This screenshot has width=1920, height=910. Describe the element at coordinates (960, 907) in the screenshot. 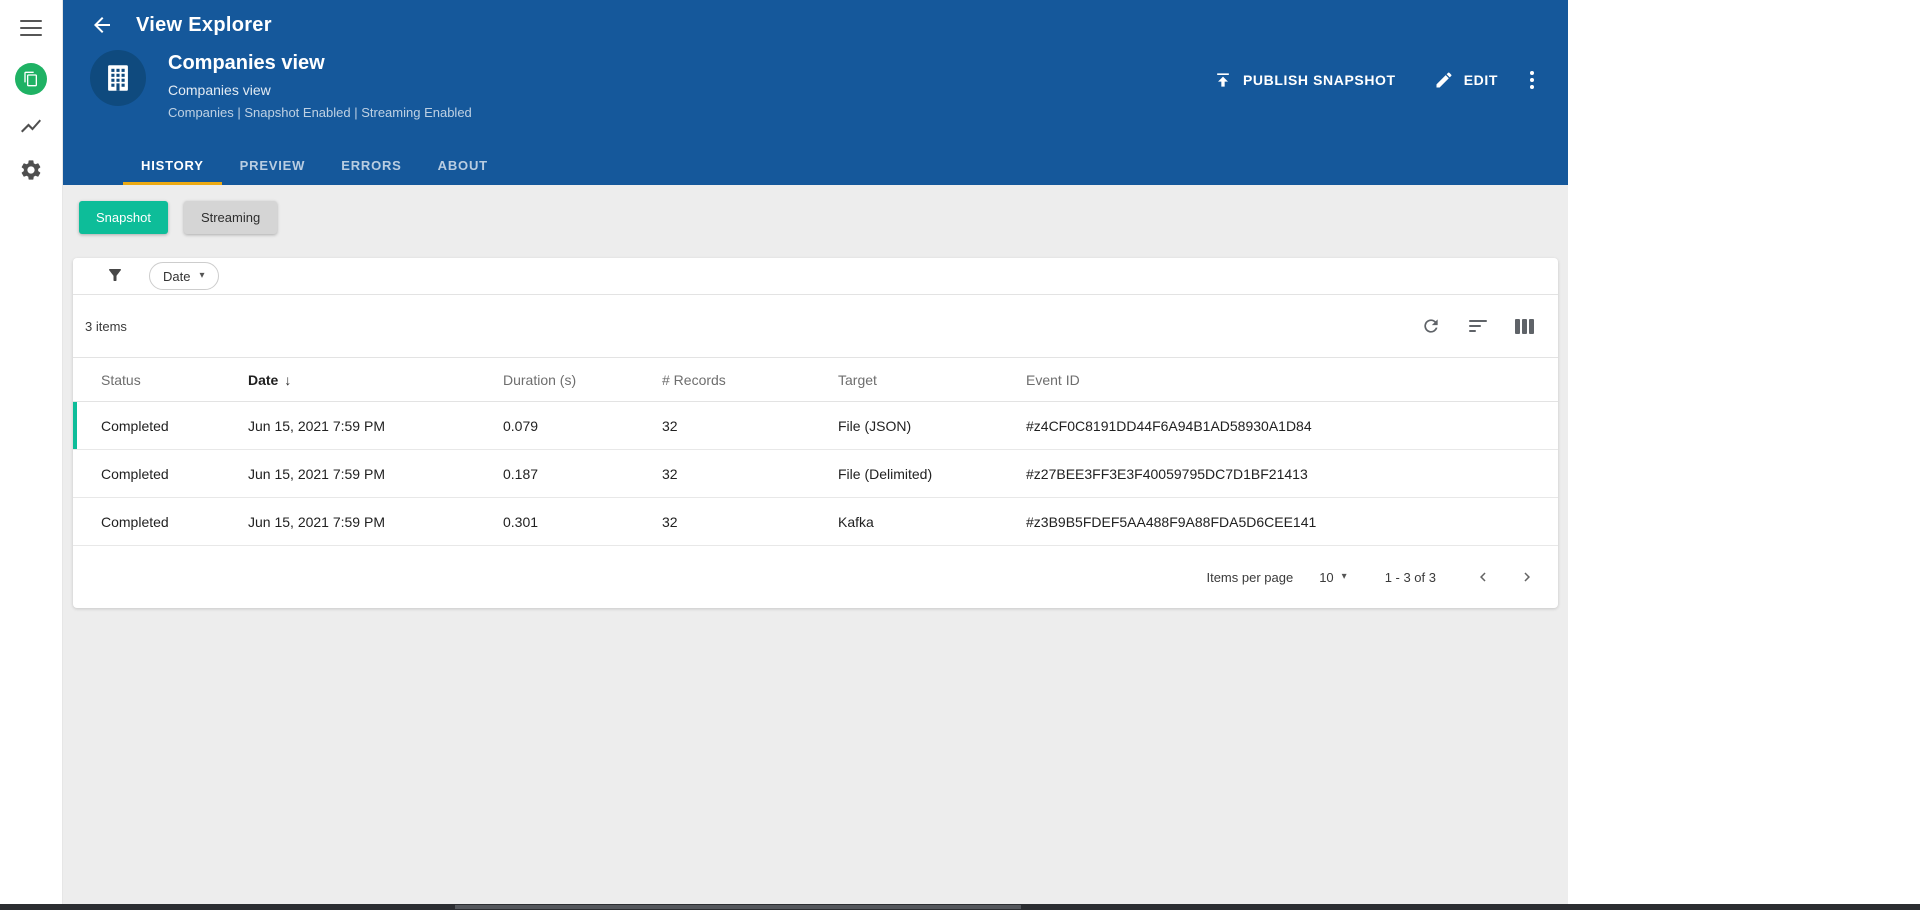

I see `taskbar-strip` at that location.